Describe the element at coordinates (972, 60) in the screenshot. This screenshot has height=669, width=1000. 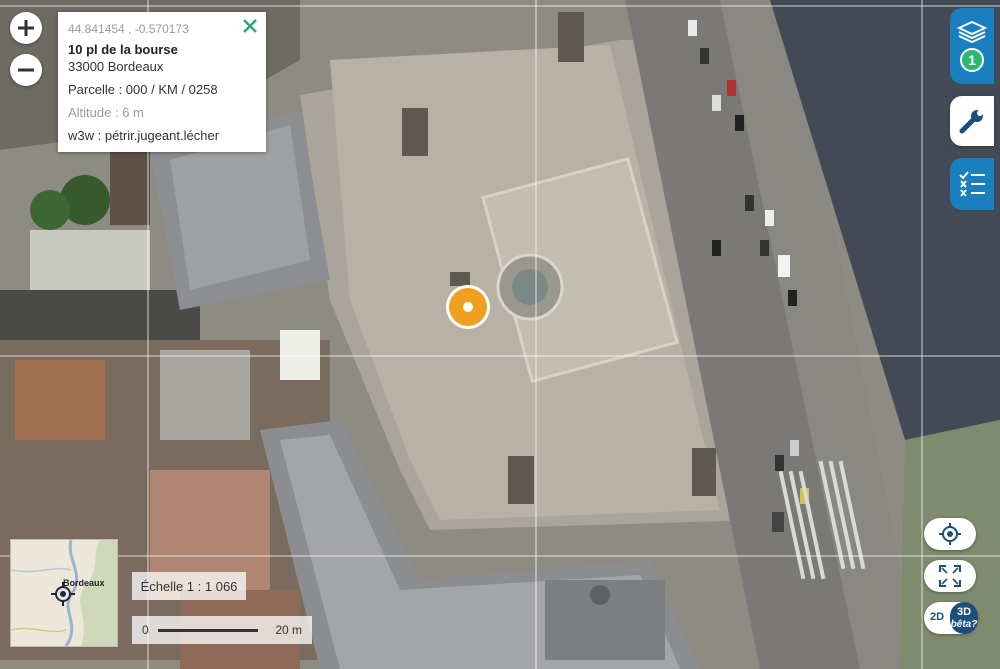
I see `layers-count-badge: 1` at that location.